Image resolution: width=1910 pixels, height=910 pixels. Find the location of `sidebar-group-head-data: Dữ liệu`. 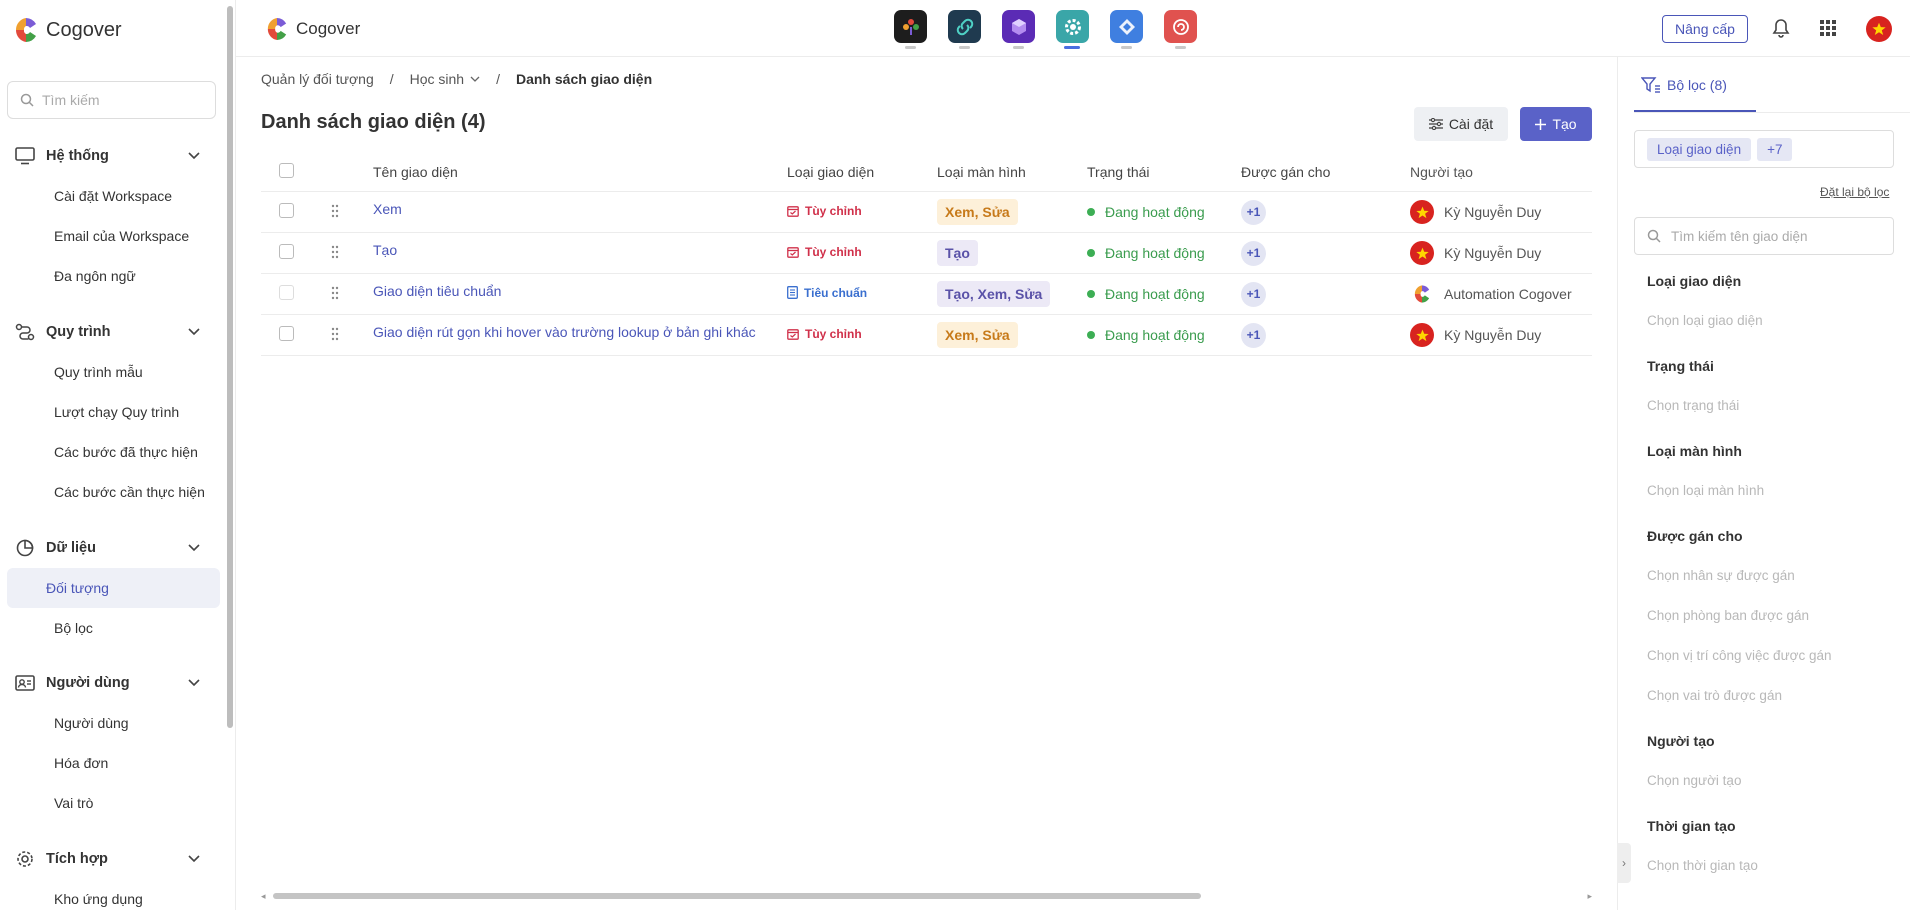

sidebar-group-head-data: Dữ liệu is located at coordinates (114, 548).